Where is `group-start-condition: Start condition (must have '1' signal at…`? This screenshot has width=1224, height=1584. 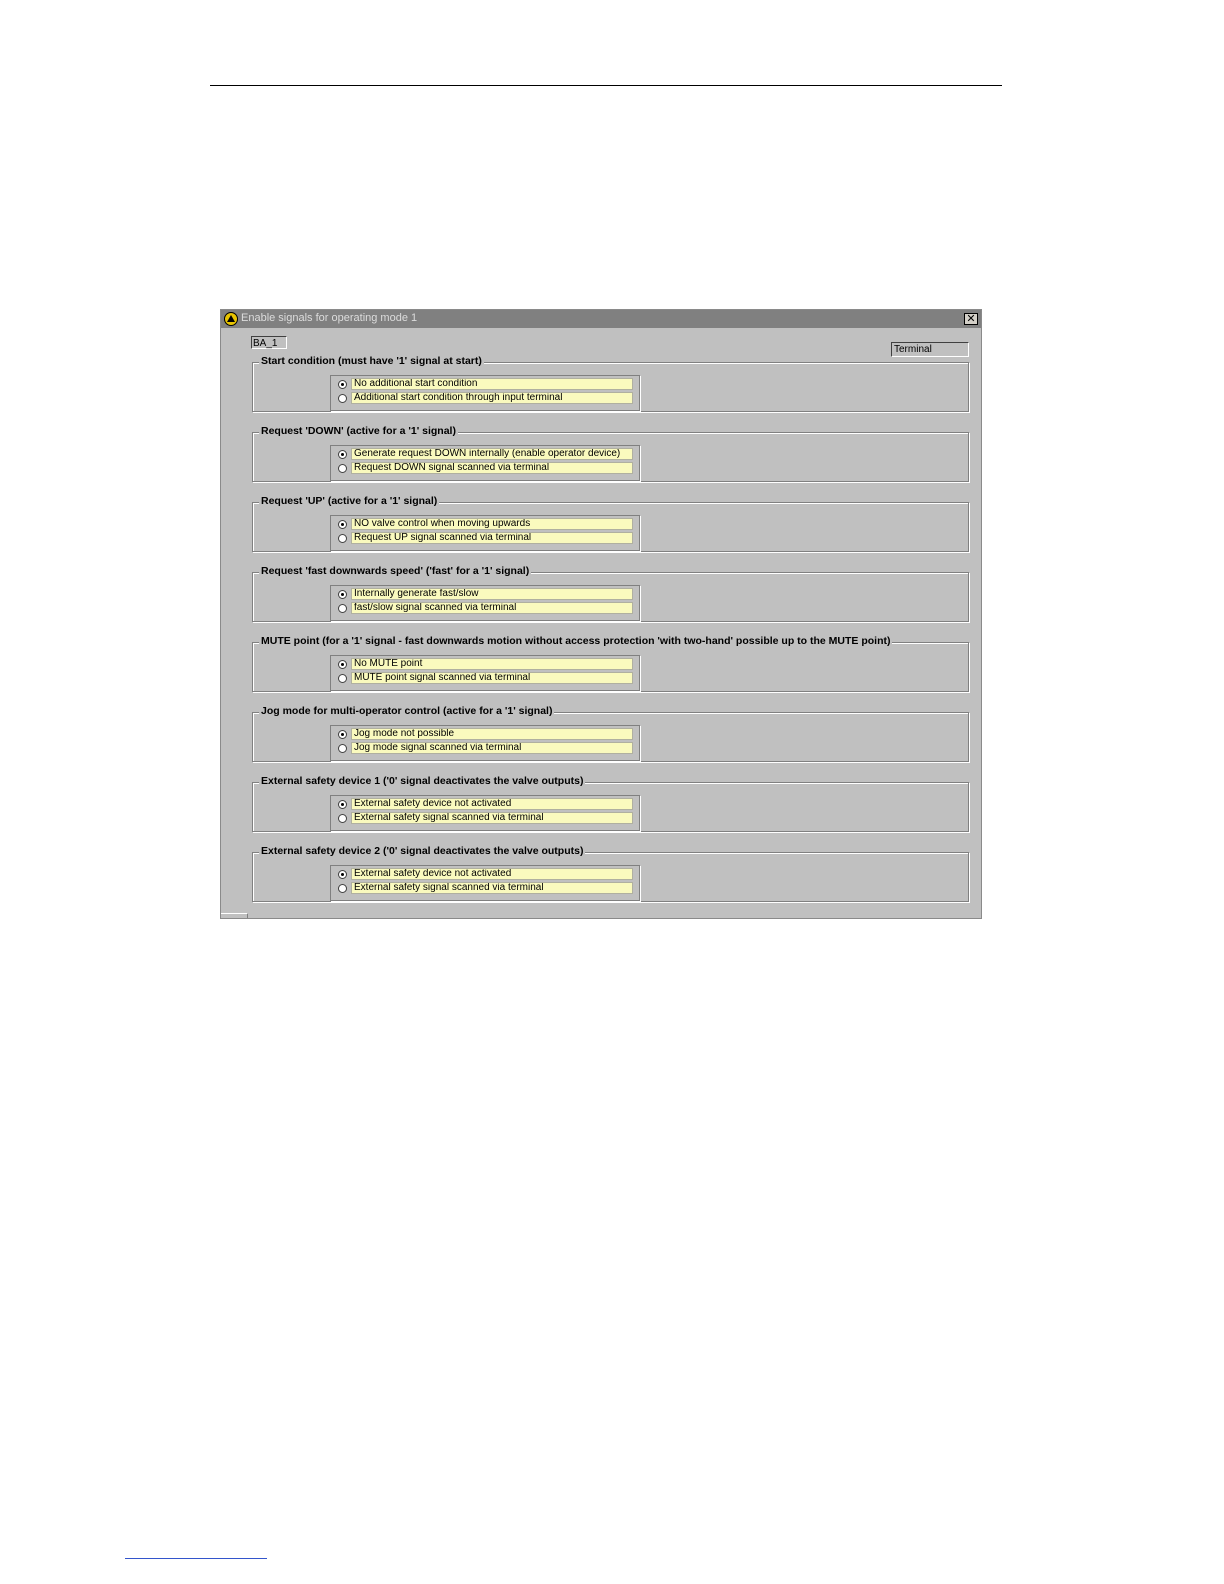 group-start-condition: Start condition (must have '1' signal at… is located at coordinates (610, 383).